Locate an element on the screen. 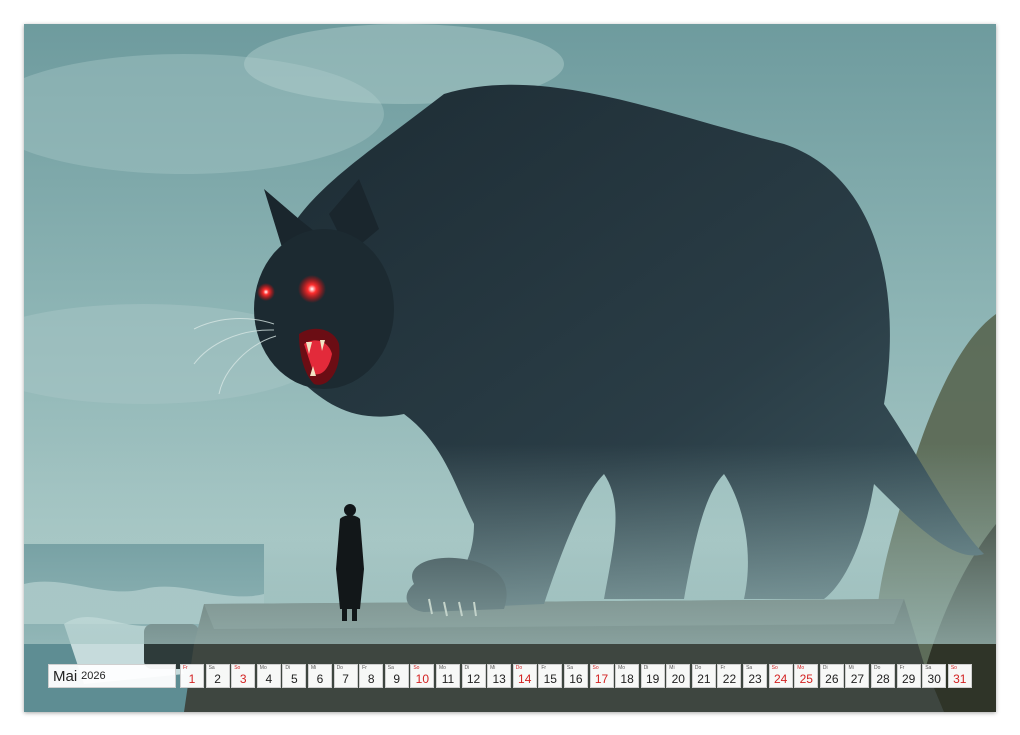 The width and height of the screenshot is (1020, 735). day-cell: Di19 is located at coordinates (653, 676).